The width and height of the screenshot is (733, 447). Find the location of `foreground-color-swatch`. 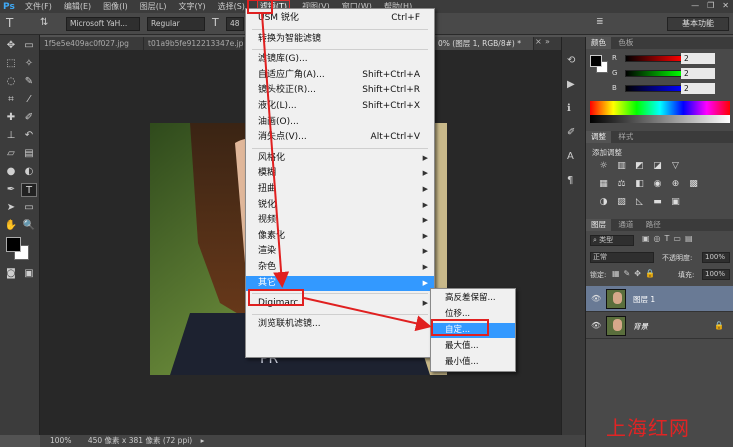

foreground-color-swatch is located at coordinates (13, 244).